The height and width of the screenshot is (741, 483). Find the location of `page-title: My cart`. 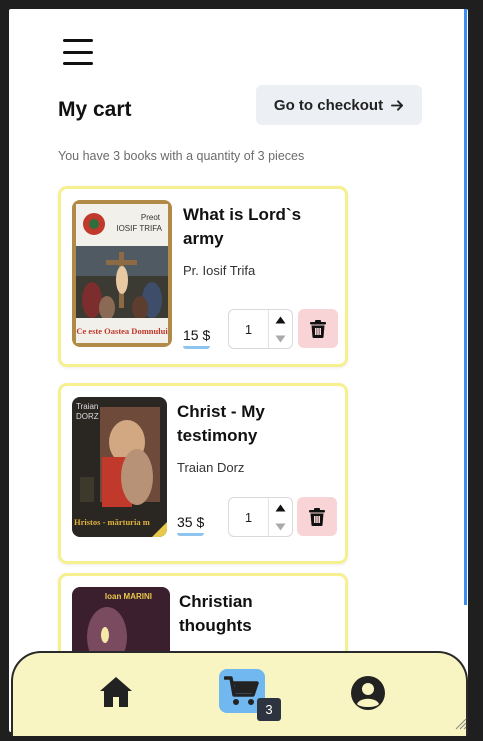

page-title: My cart is located at coordinates (95, 109).